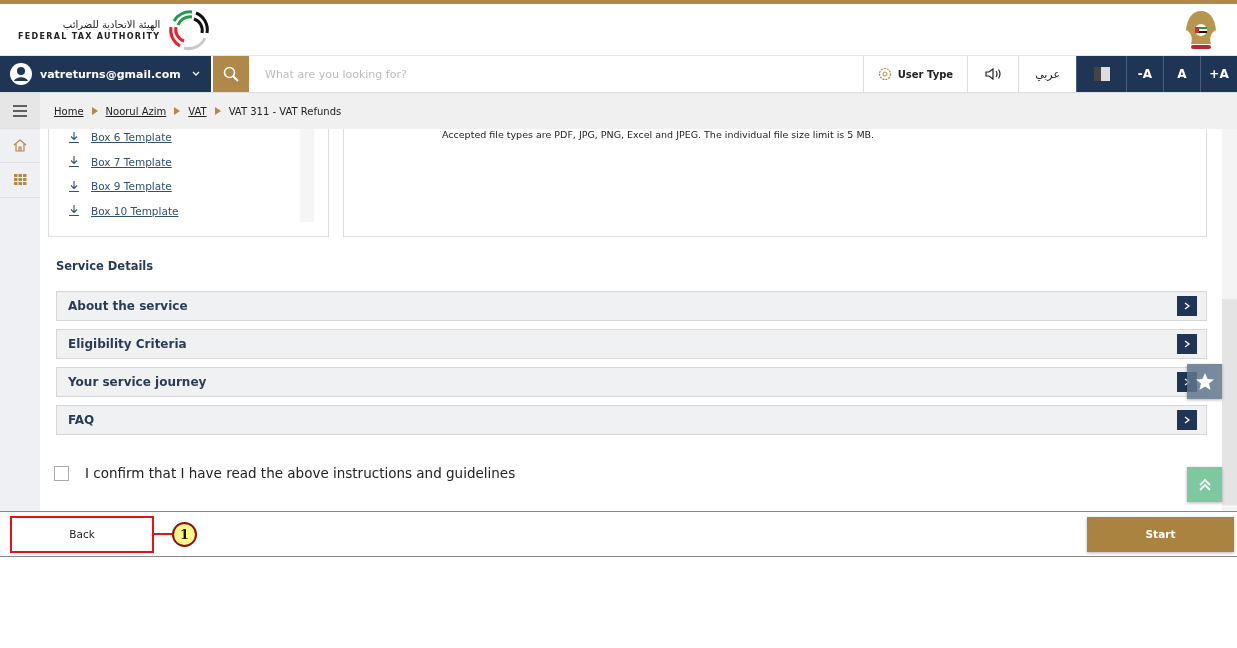 This screenshot has height=648, width=1237. What do you see at coordinates (184, 534) in the screenshot?
I see `callout-marker: 1` at bounding box center [184, 534].